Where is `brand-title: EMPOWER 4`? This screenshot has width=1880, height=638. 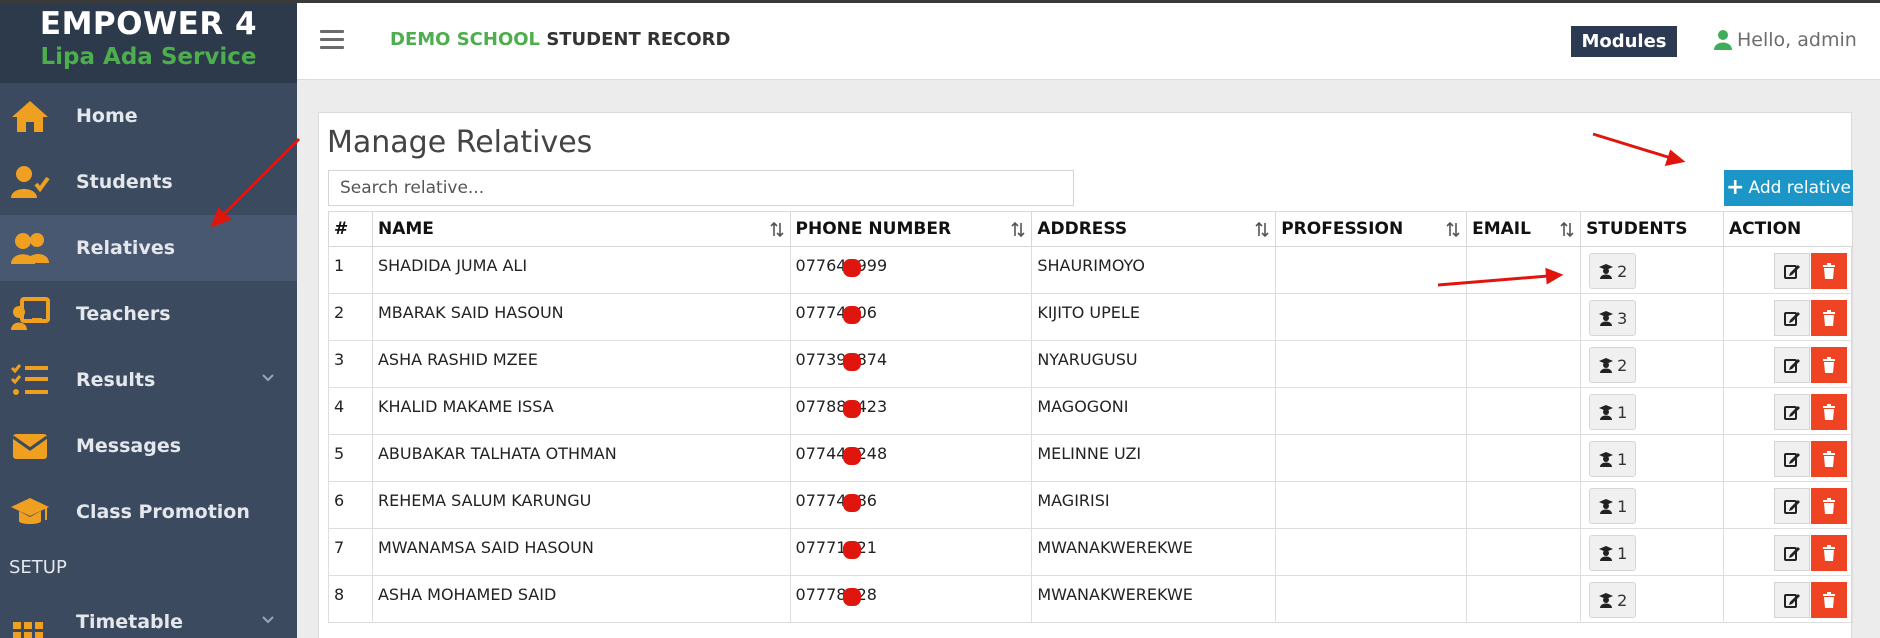 brand-title: EMPOWER 4 is located at coordinates (148, 24).